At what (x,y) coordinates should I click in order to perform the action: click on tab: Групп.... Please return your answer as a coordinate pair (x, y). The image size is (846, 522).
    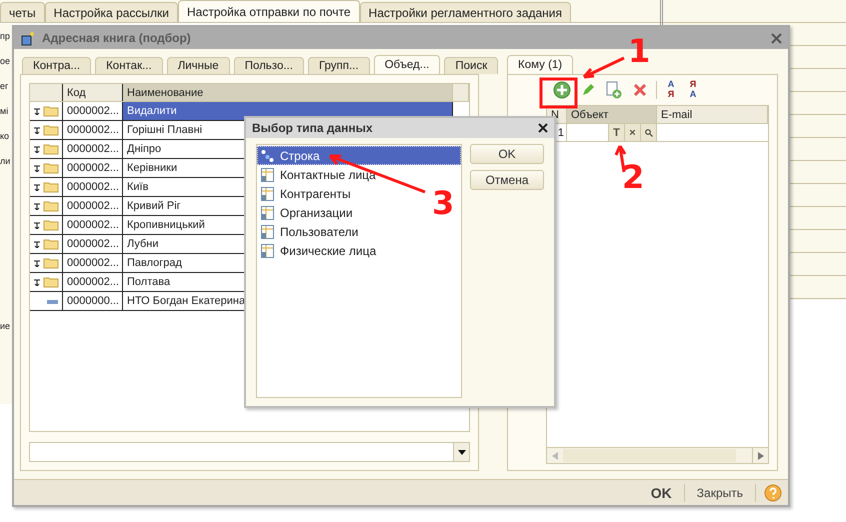
    Looking at the image, I should click on (339, 65).